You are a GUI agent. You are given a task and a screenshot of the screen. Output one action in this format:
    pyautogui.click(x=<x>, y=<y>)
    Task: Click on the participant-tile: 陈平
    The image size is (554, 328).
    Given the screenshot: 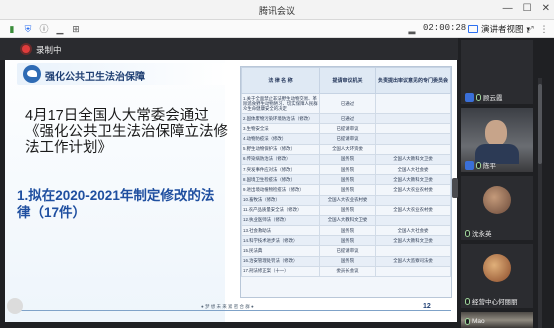 What is the action you would take?
    pyautogui.click(x=497, y=140)
    